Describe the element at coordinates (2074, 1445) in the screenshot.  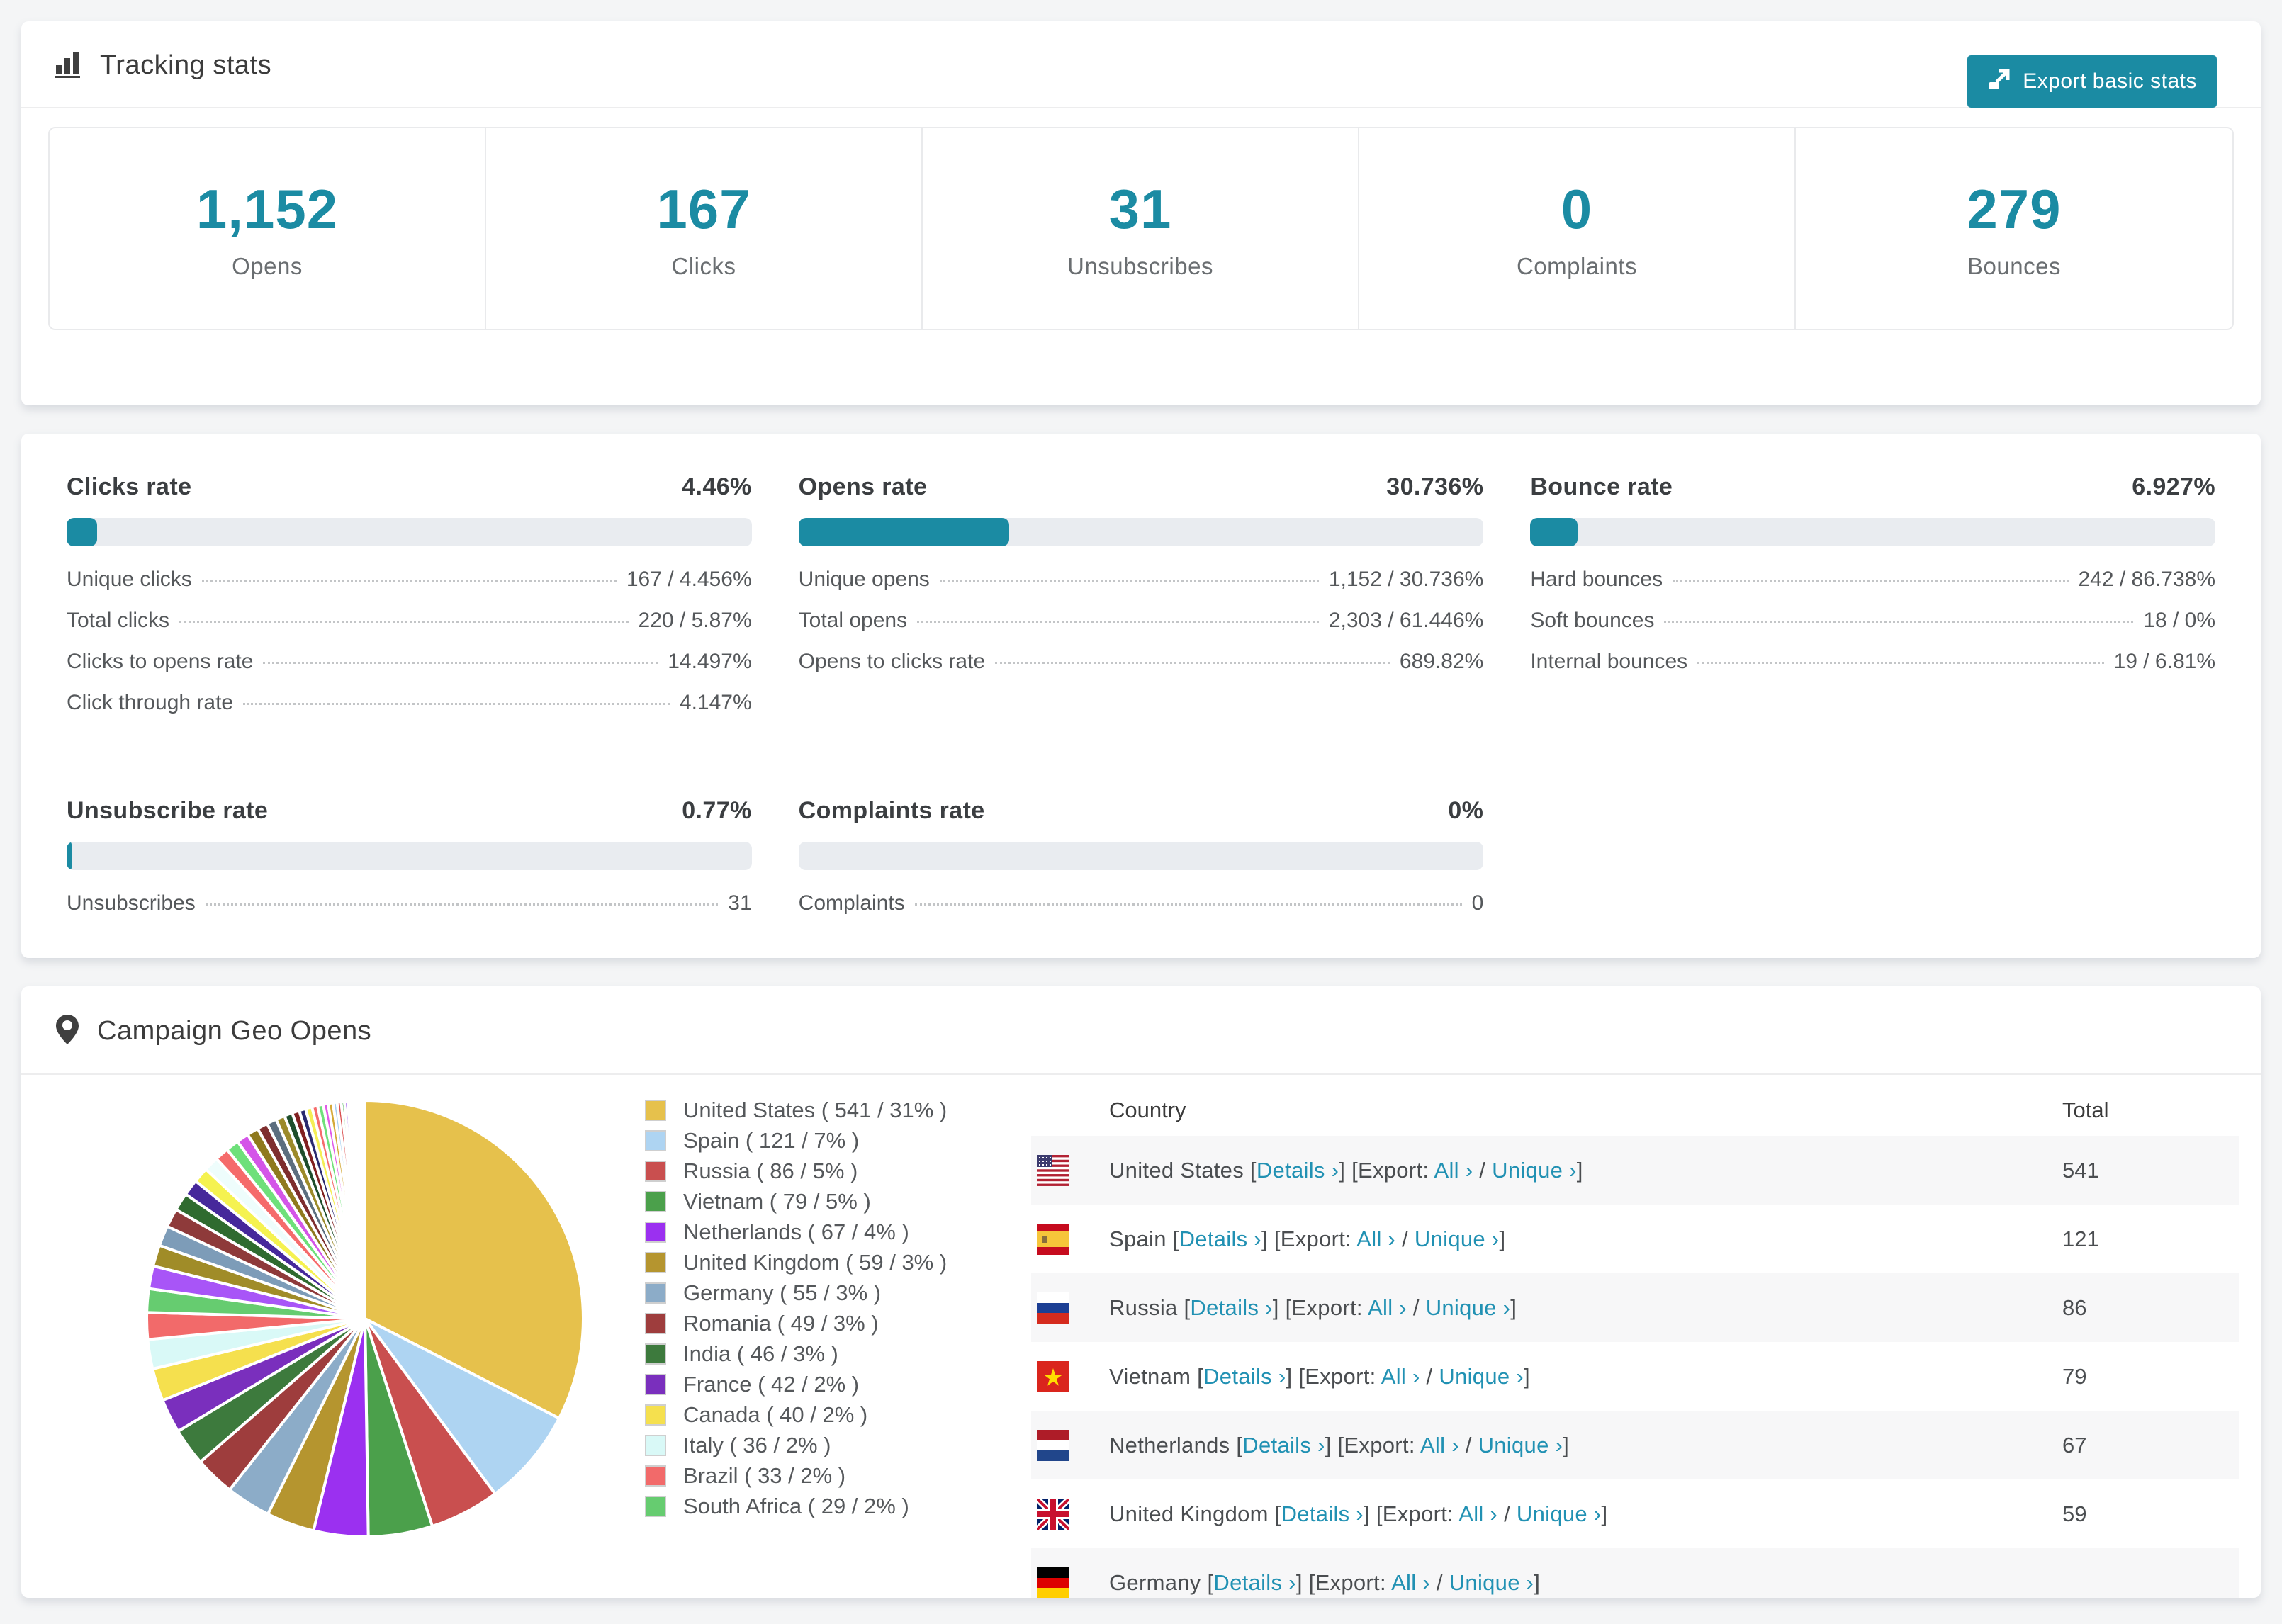
I see `total-cell: 67` at that location.